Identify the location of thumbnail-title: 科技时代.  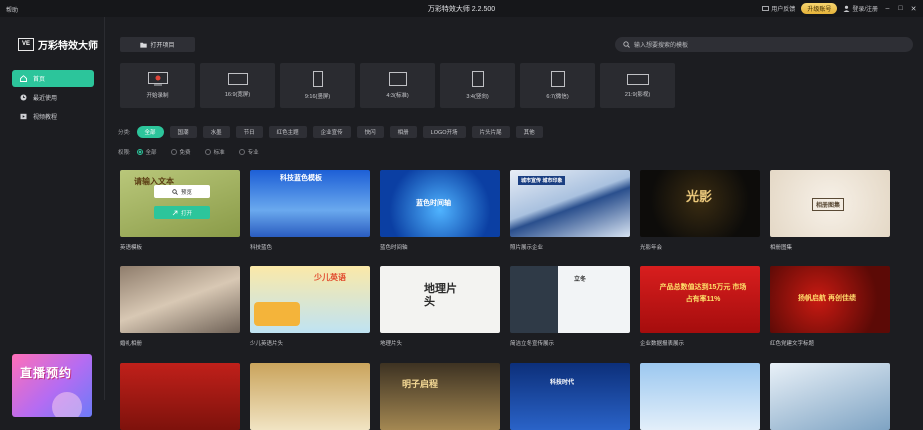
(562, 383).